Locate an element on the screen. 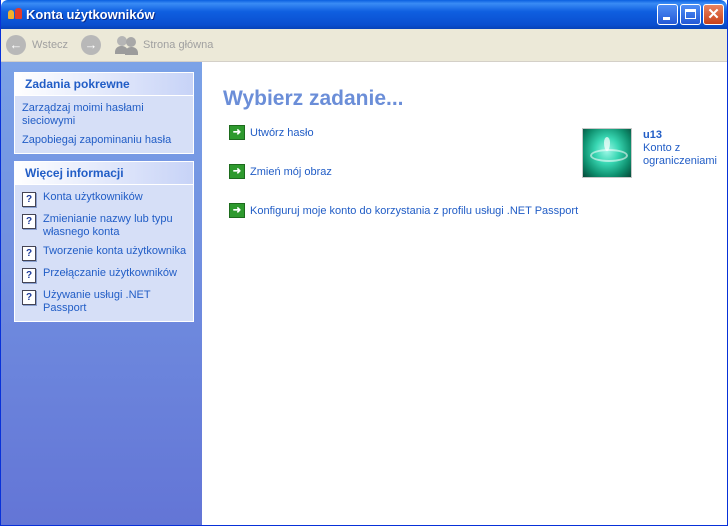  task-label: Zmień mój obraz is located at coordinates (291, 171).